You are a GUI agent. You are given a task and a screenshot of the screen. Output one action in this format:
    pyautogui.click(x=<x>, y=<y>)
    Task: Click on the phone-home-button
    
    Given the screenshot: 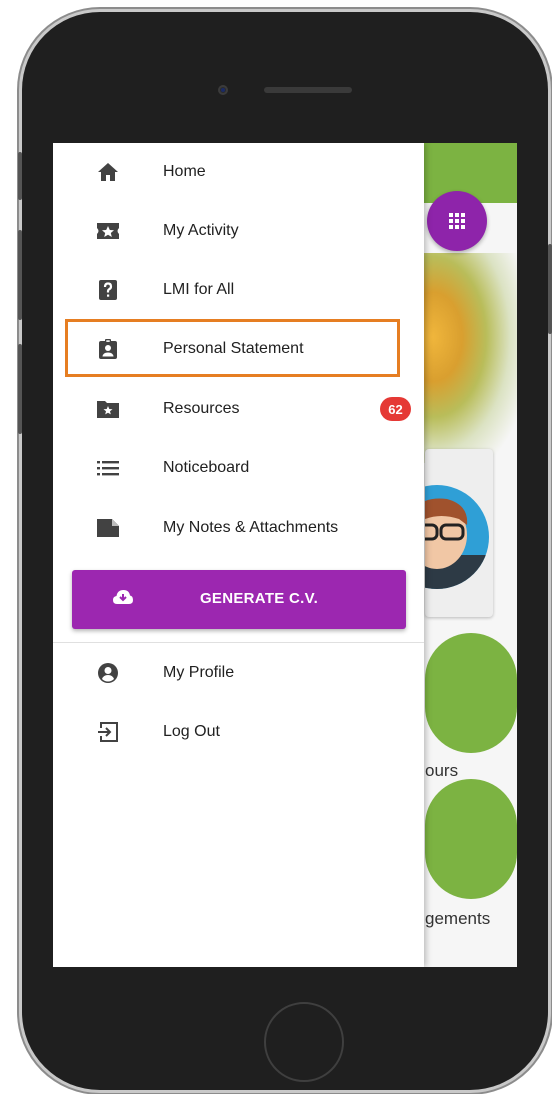 What is the action you would take?
    pyautogui.click(x=304, y=1042)
    